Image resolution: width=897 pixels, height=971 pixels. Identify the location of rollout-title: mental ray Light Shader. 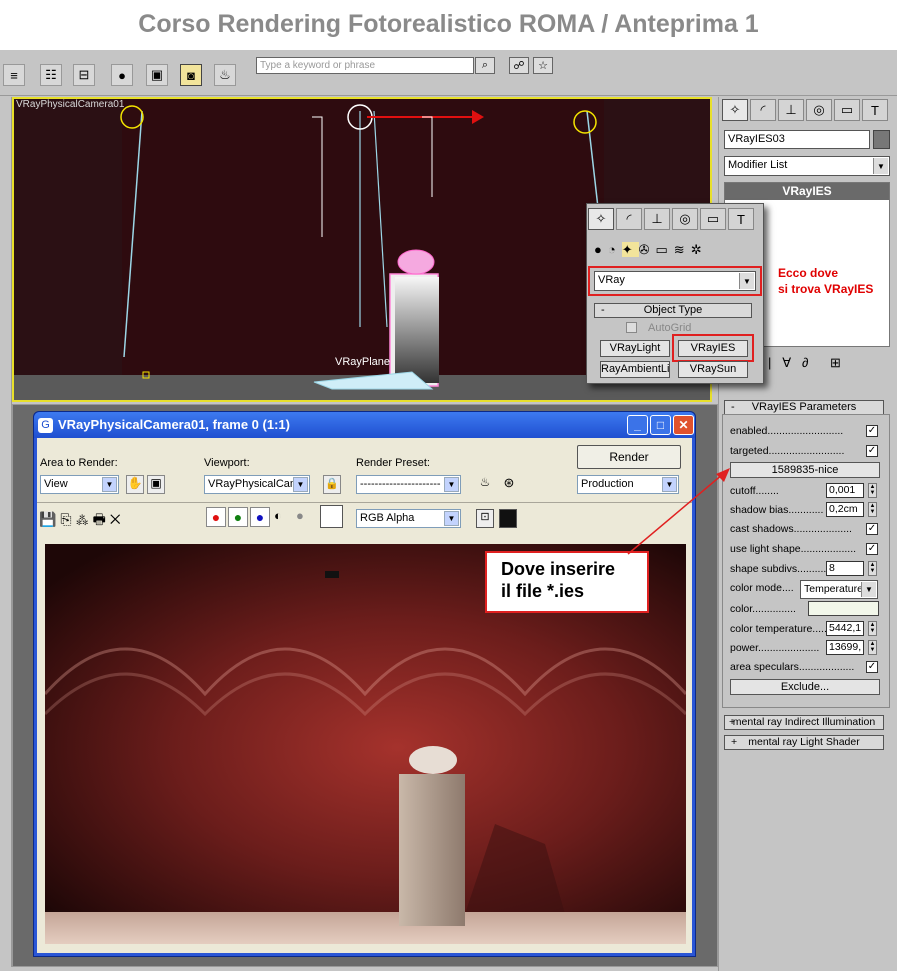
(804, 742).